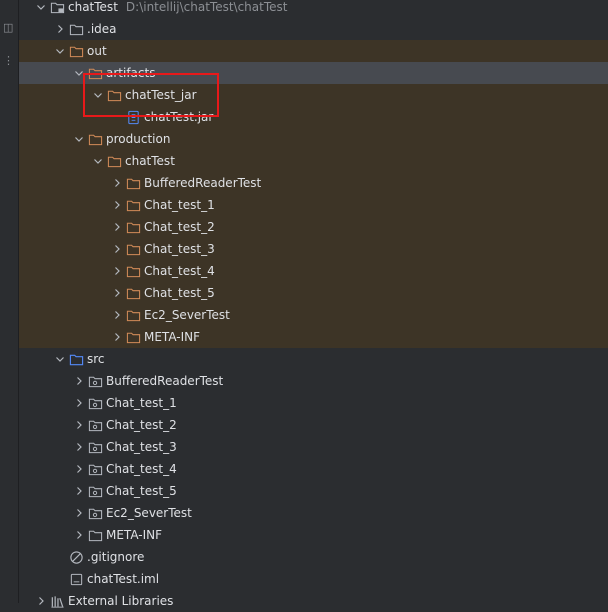 The width and height of the screenshot is (608, 612). What do you see at coordinates (8, 27) in the screenshot?
I see `structure-icon: ◫` at bounding box center [8, 27].